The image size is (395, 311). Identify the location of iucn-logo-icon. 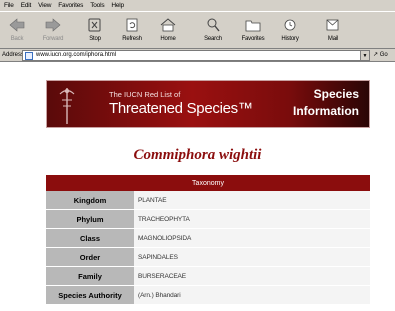
(67, 106).